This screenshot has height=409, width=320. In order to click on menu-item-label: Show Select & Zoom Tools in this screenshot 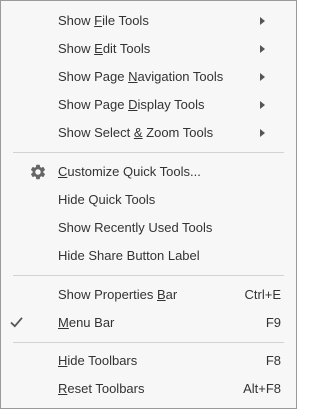, I will do `click(136, 132)`.